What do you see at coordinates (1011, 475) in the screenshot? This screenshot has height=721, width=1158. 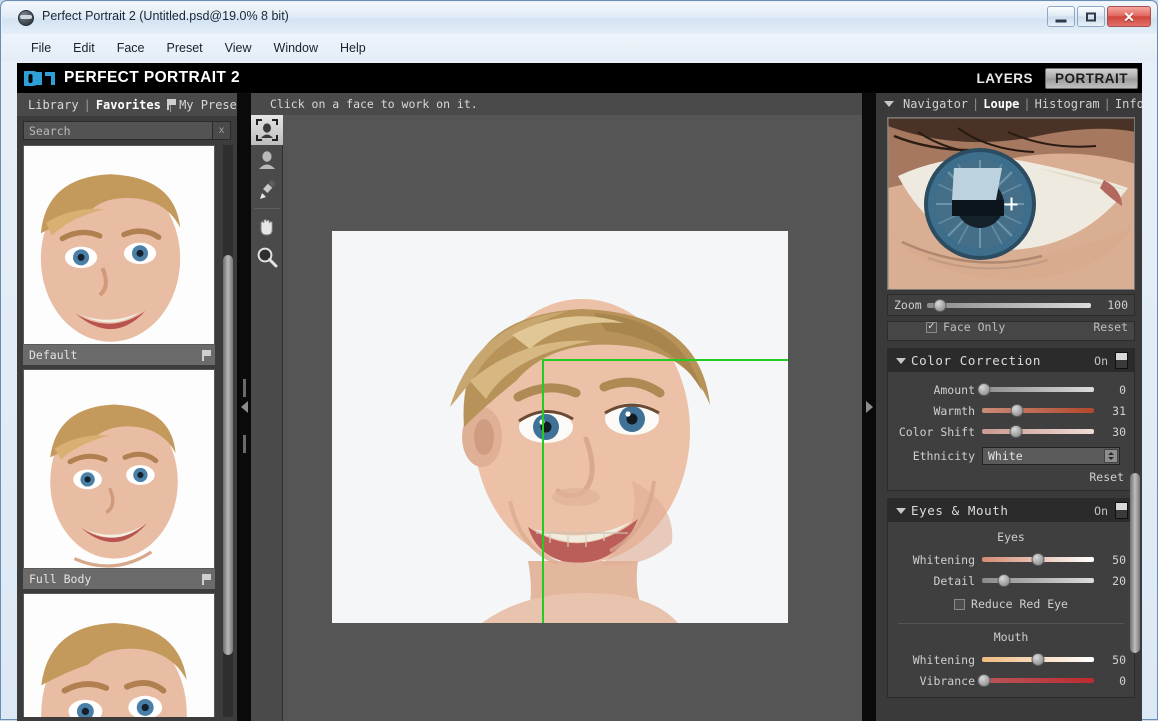 I see `color-correction-reset: Reset` at bounding box center [1011, 475].